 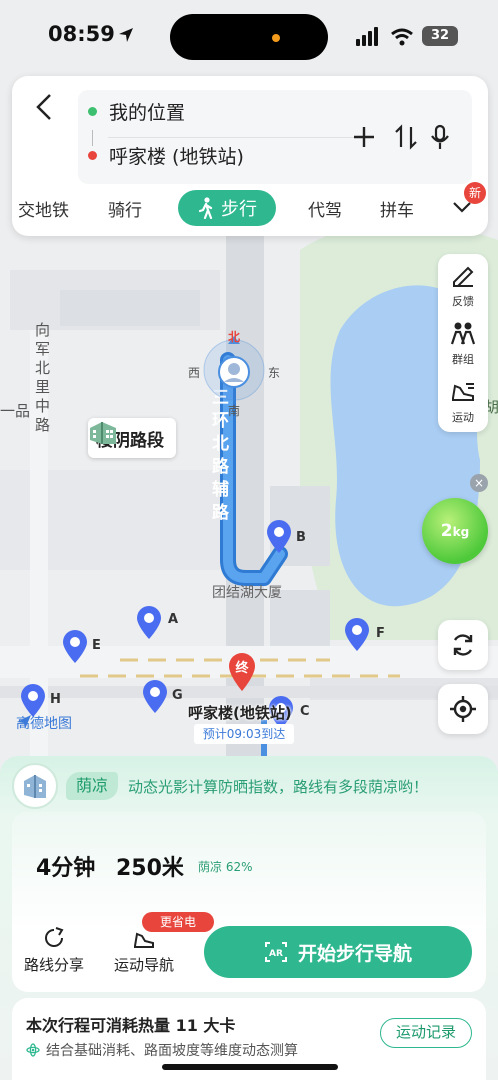 I want to click on walk-icon, so click(x=205, y=208).